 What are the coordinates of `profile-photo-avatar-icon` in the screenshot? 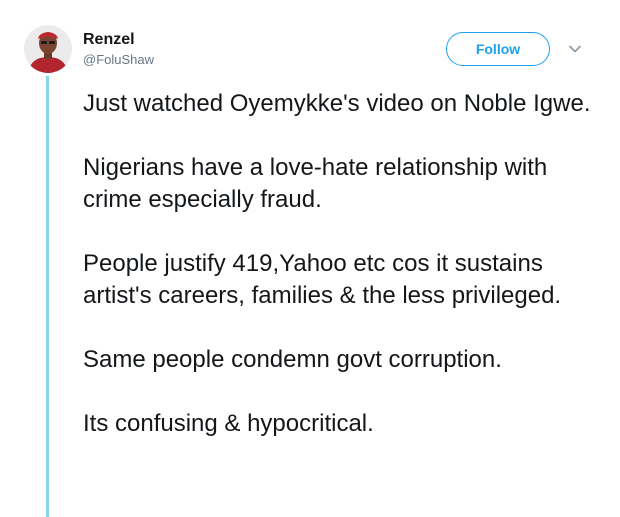 It's located at (48, 49).